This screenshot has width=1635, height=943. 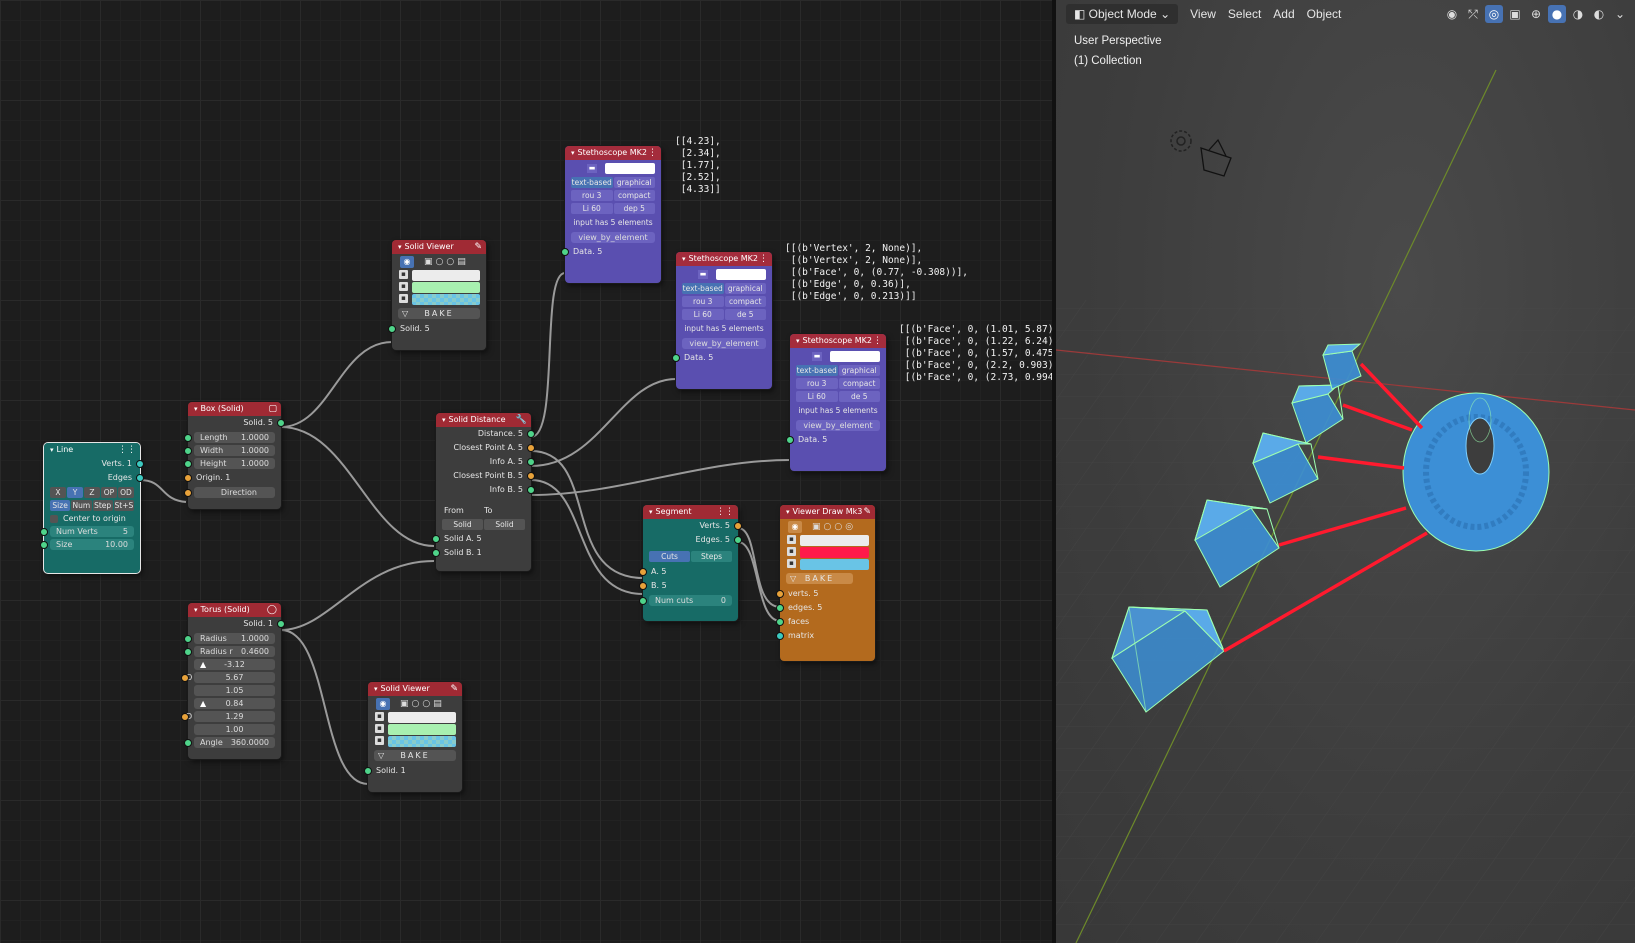 What do you see at coordinates (446, 262) in the screenshot?
I see `display-toggle-icons: ▣○○▤` at bounding box center [446, 262].